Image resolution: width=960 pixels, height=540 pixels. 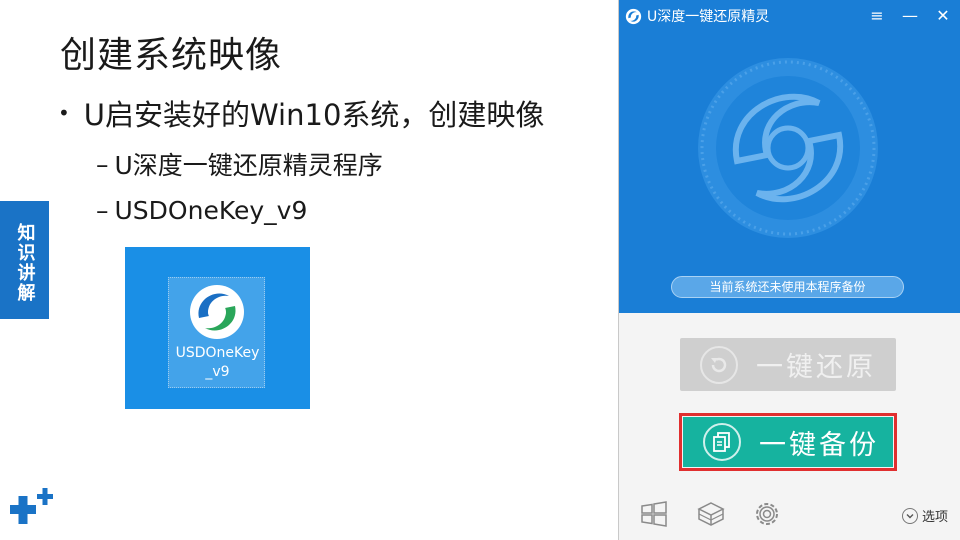 What do you see at coordinates (943, 16) in the screenshot?
I see `close-button: ✕` at bounding box center [943, 16].